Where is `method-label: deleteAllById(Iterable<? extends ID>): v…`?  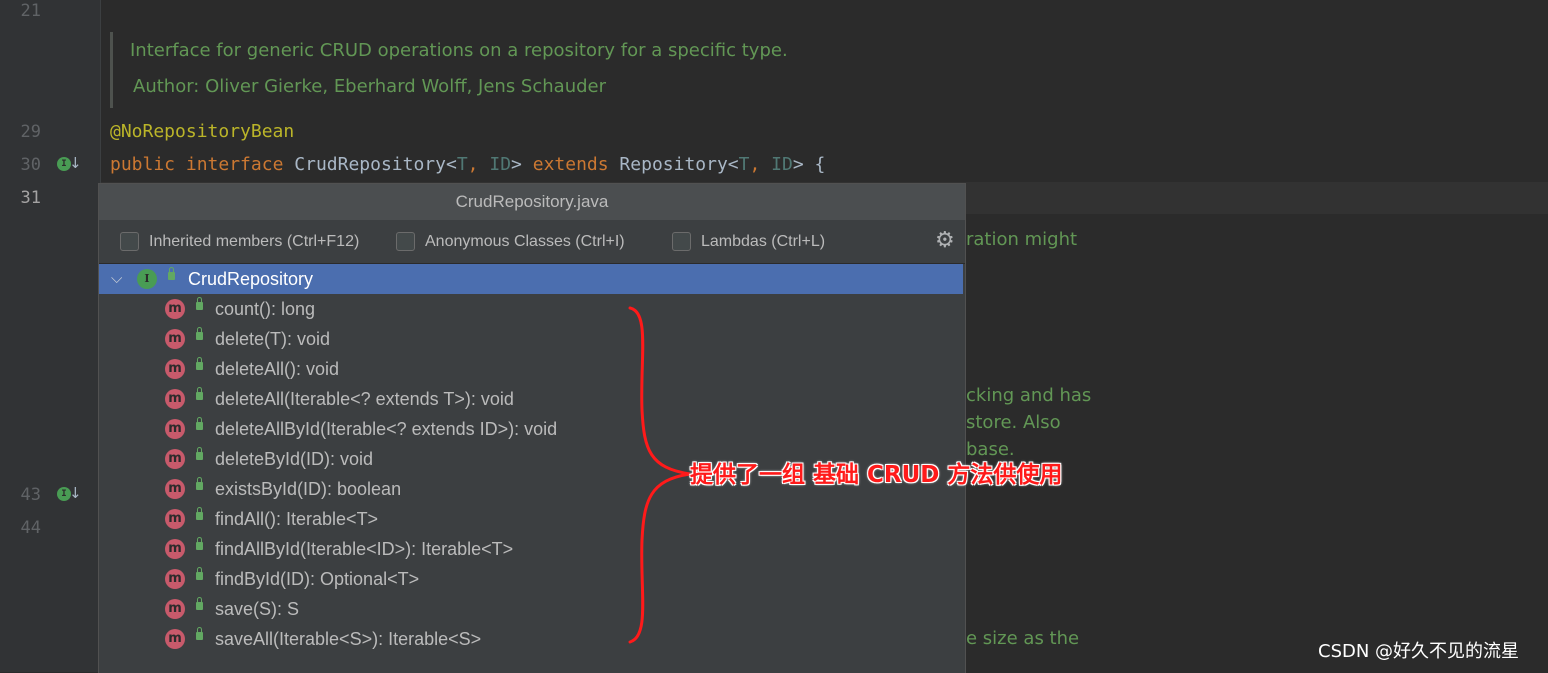
method-label: deleteAllById(Iterable<? extends ID>): v… is located at coordinates (386, 429).